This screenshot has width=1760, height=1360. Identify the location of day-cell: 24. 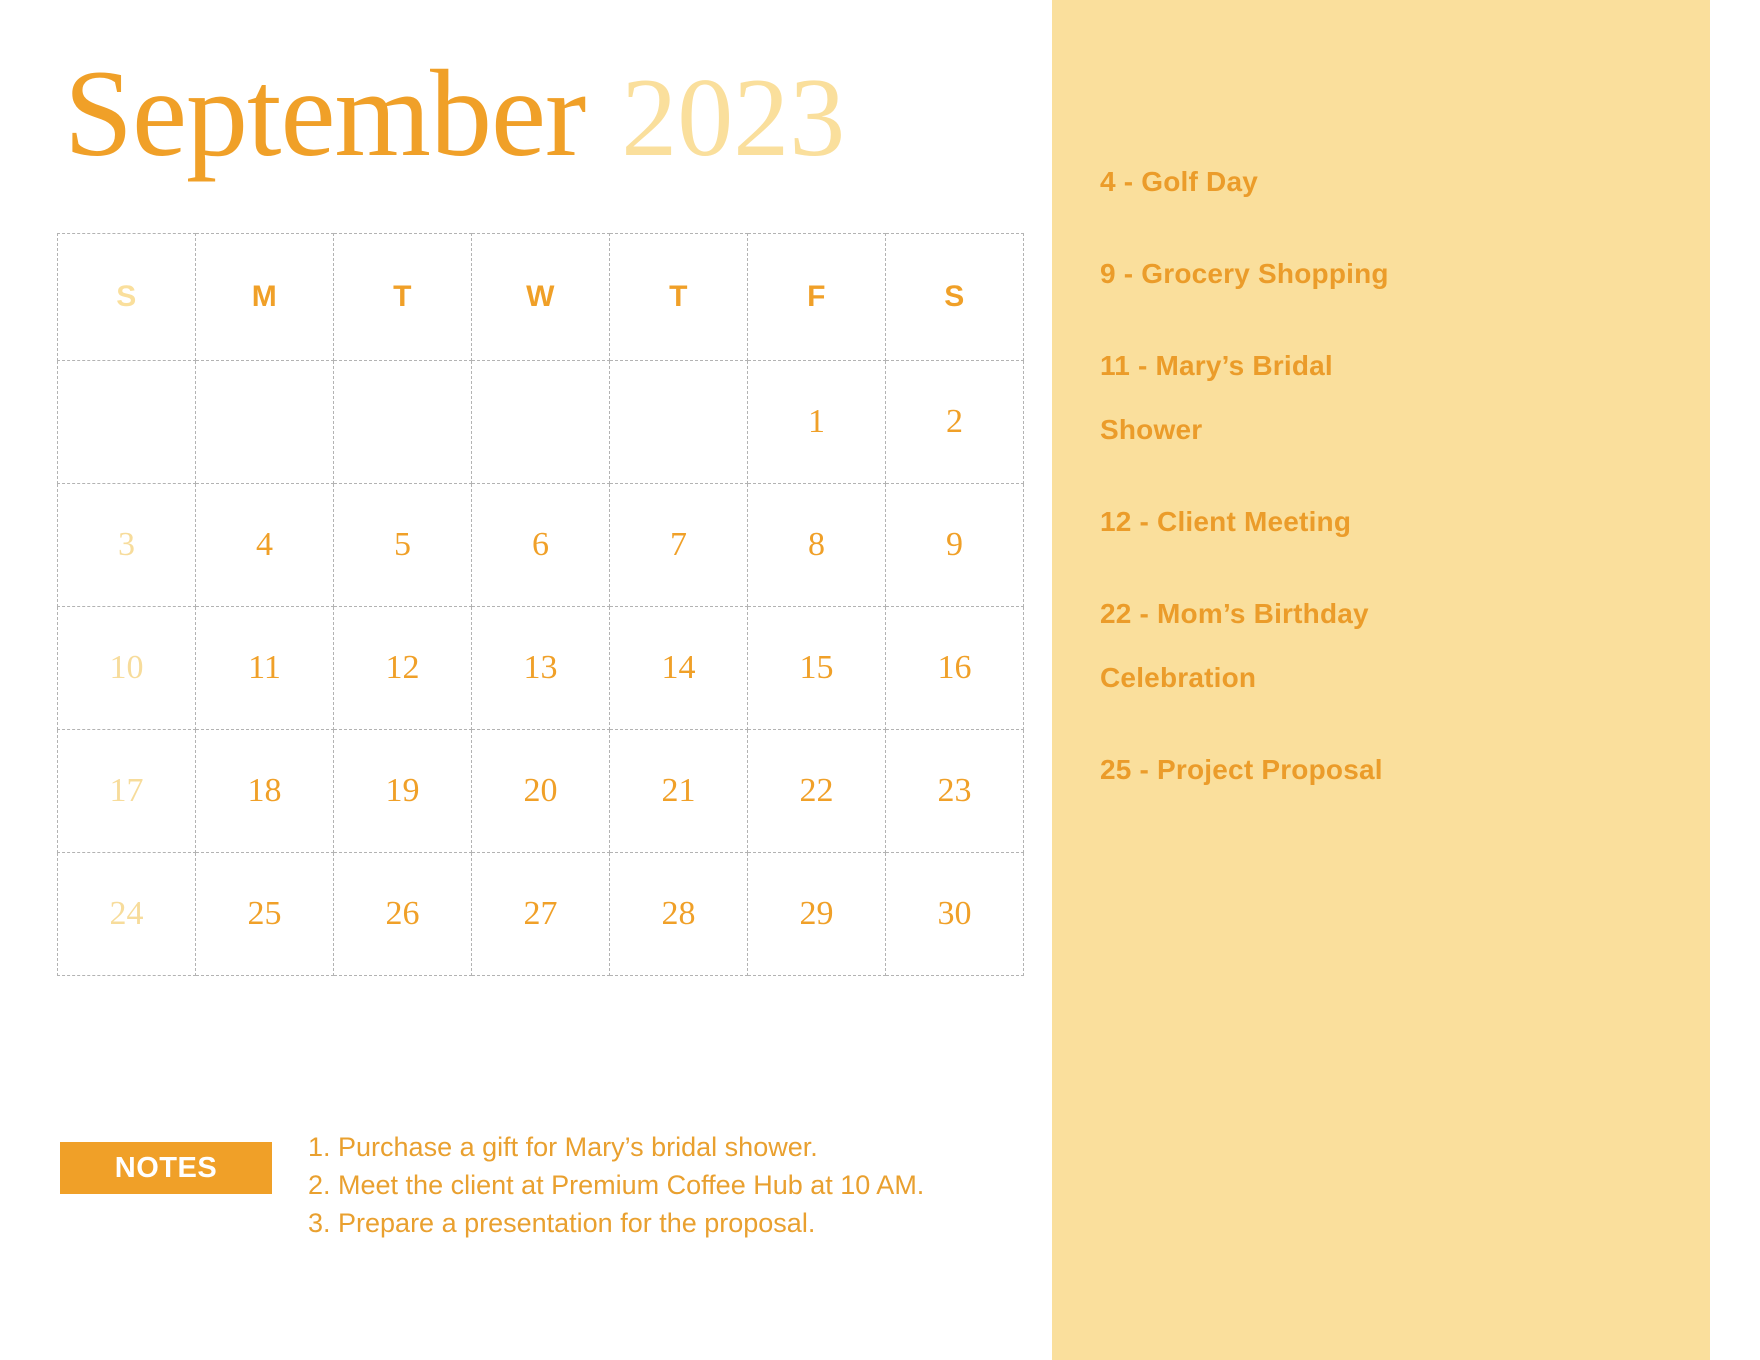
(126, 914).